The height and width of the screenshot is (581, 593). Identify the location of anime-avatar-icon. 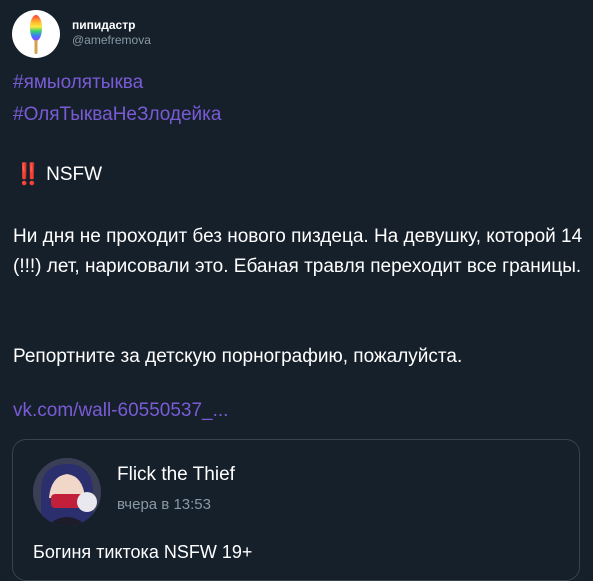
(67, 492).